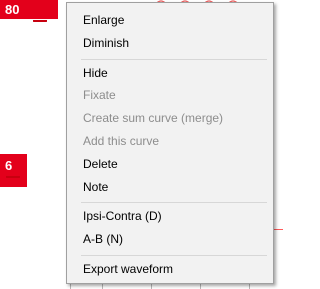 Image resolution: width=320 pixels, height=289 pixels. Describe the element at coordinates (170, 187) in the screenshot. I see `menu-item-note: Note` at that location.